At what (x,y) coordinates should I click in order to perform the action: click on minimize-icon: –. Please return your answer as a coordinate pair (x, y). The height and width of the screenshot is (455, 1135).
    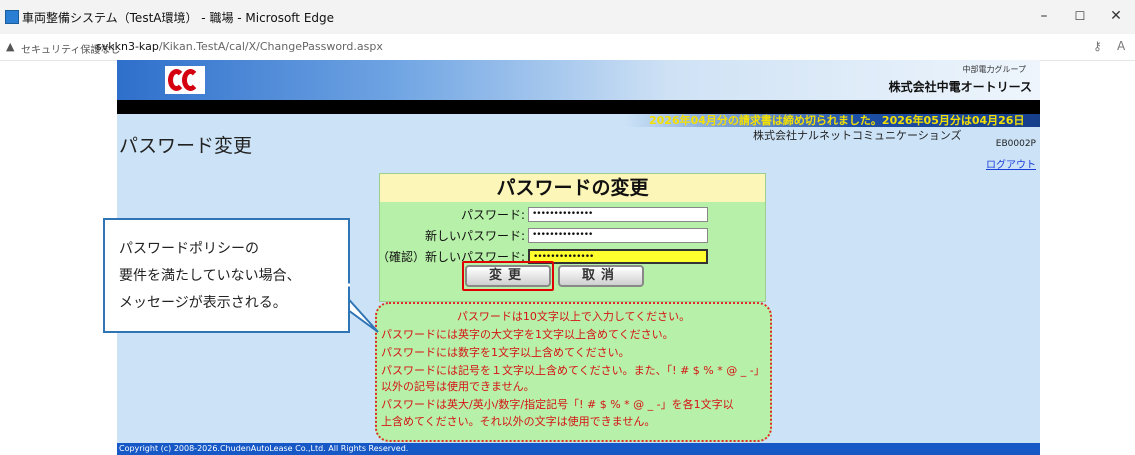
    Looking at the image, I should click on (1044, 16).